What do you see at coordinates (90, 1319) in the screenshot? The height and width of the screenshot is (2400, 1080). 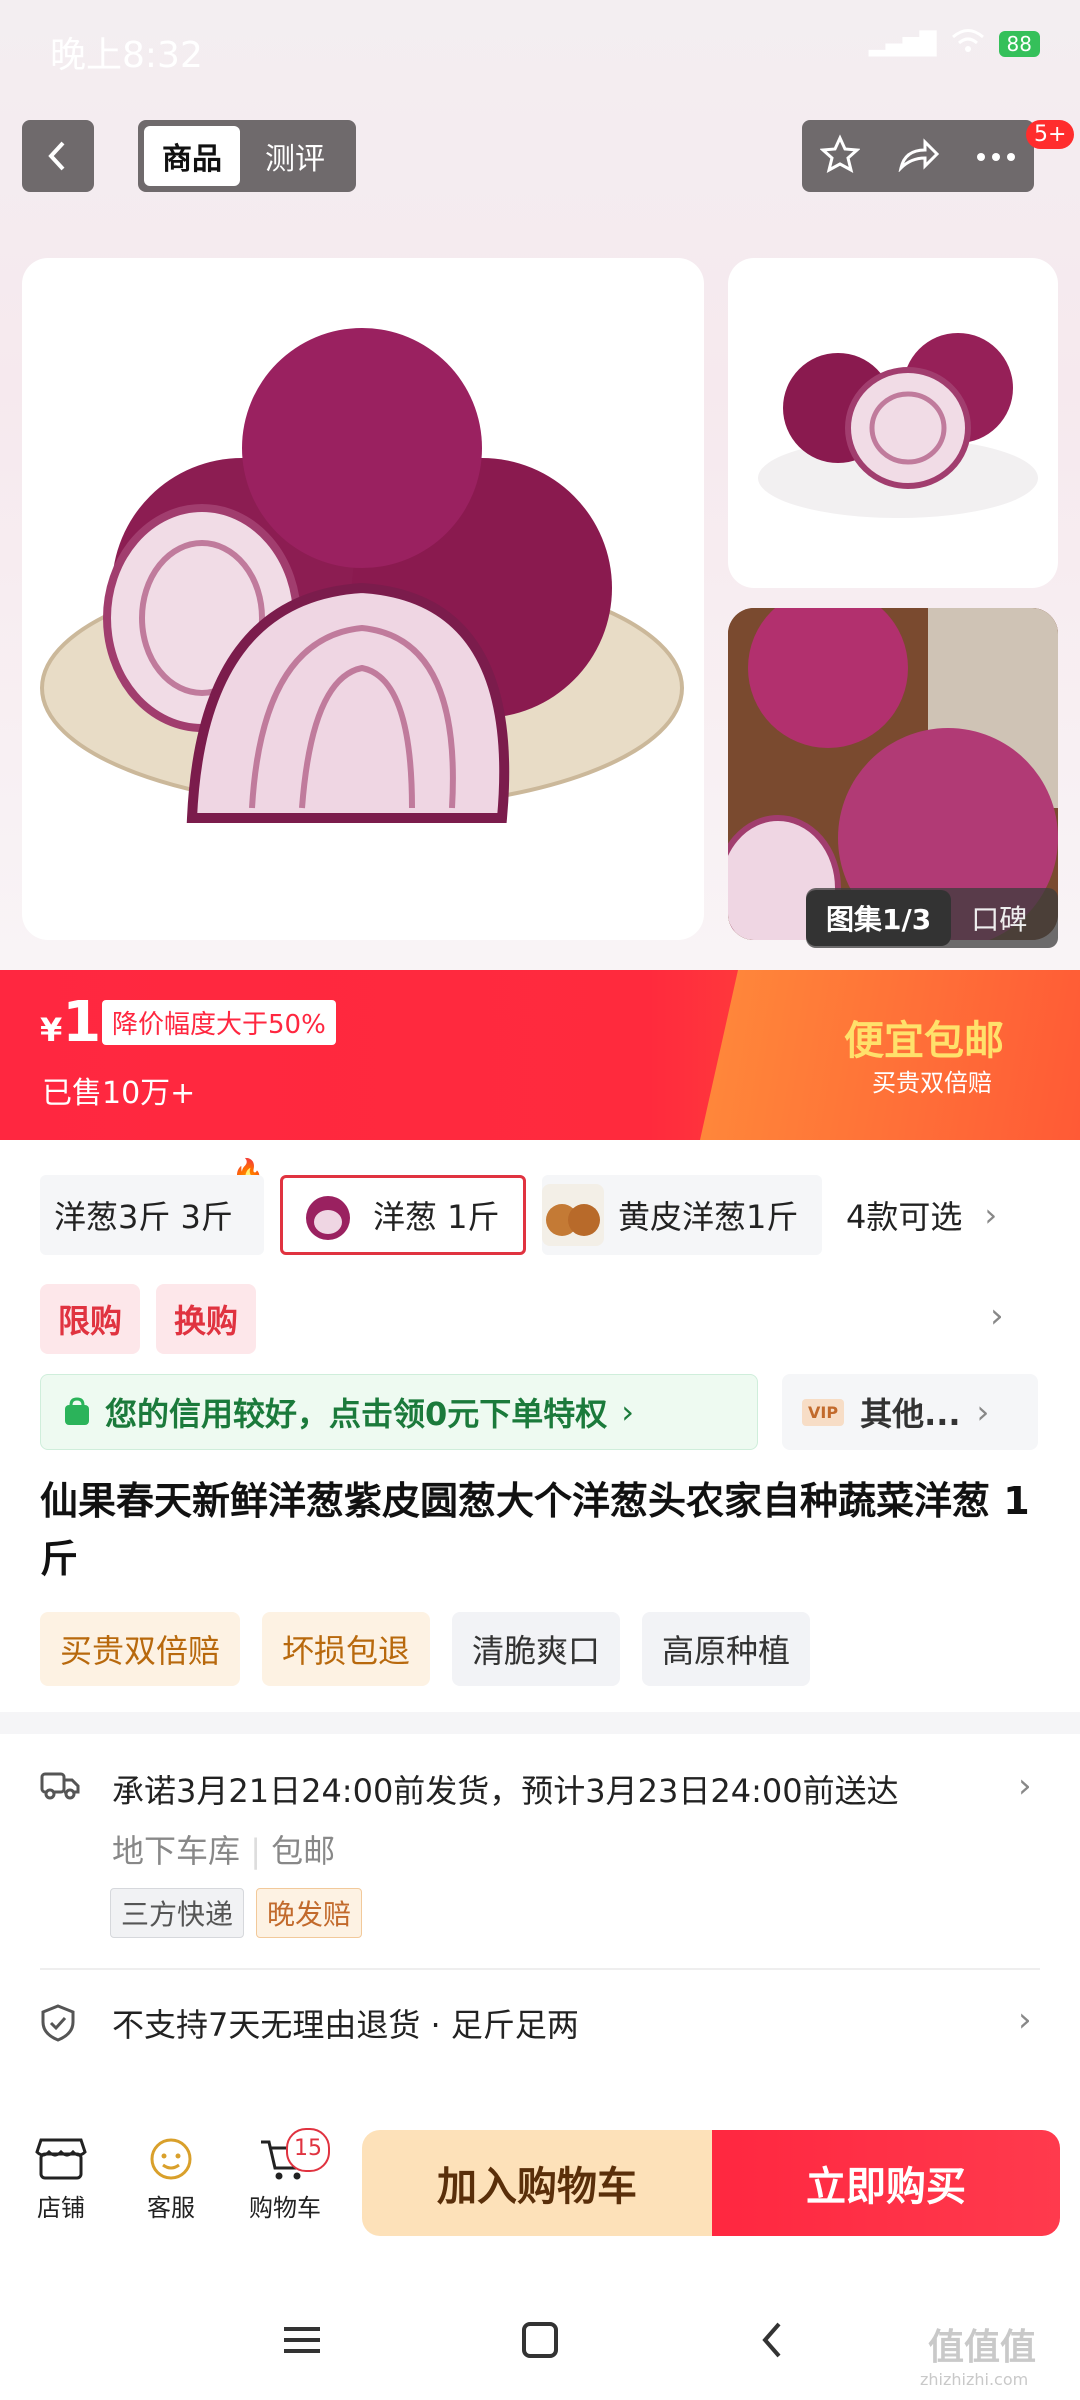 I see `purchase-limit-tag: 限购` at bounding box center [90, 1319].